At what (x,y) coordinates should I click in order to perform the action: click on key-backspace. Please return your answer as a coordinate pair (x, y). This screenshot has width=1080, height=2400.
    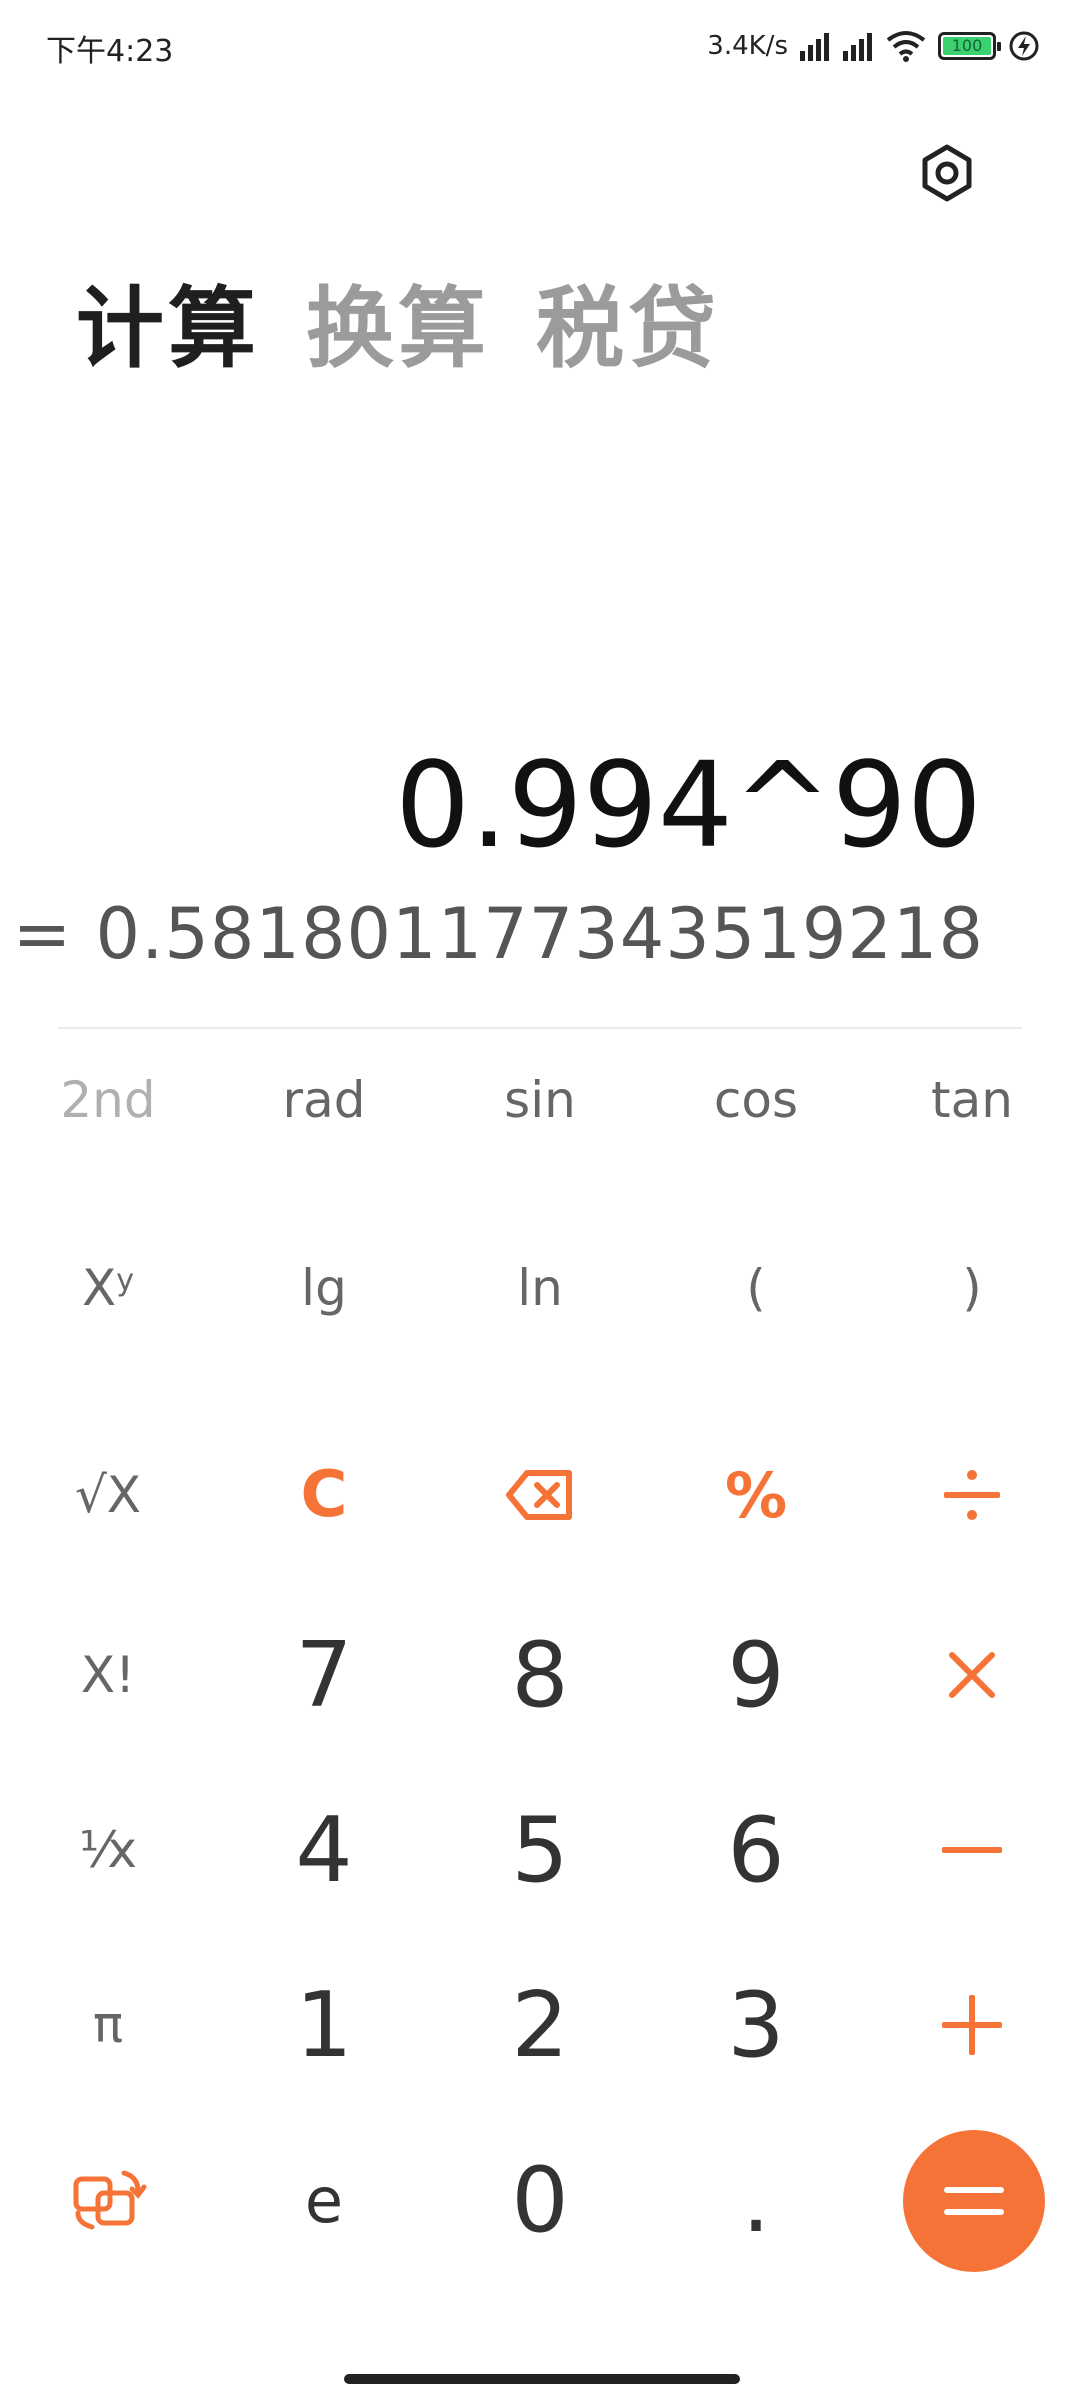
    Looking at the image, I should click on (540, 1495).